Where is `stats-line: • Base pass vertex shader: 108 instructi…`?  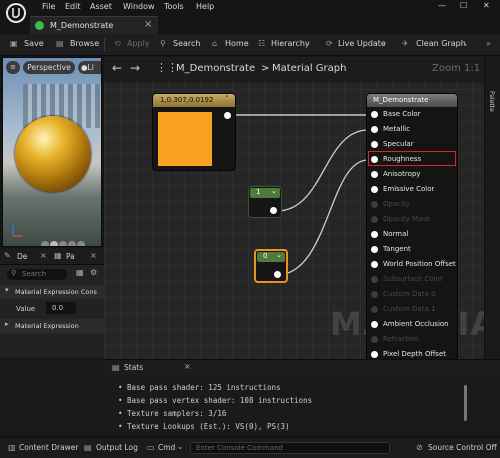 stats-line: • Base pass vertex shader: 108 instructi… is located at coordinates (215, 400).